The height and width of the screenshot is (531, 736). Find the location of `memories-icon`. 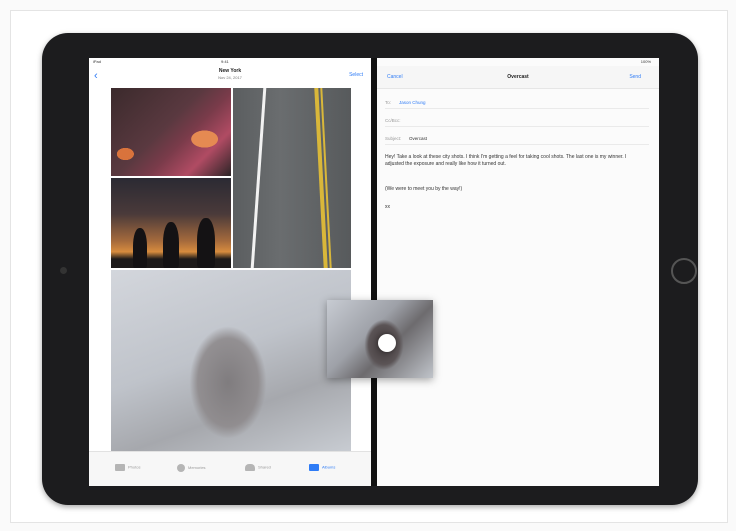

memories-icon is located at coordinates (181, 468).